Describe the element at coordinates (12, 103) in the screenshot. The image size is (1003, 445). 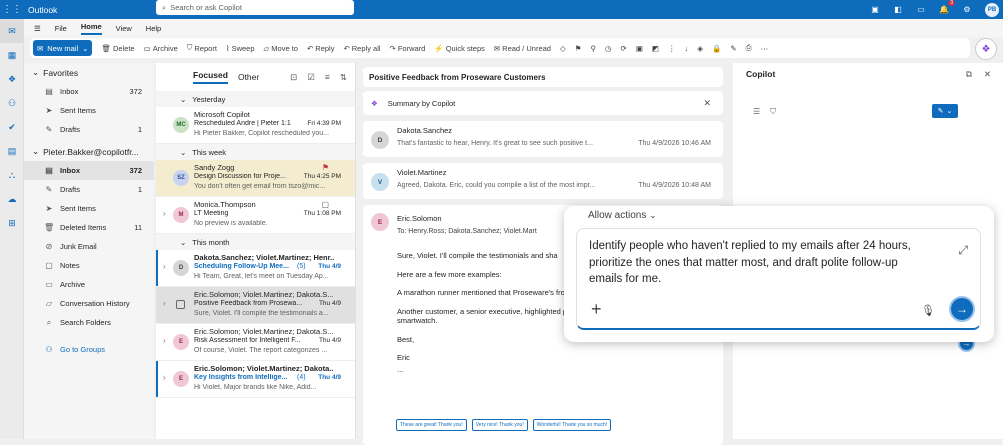
I see `people-app-icon: ⚇` at that location.